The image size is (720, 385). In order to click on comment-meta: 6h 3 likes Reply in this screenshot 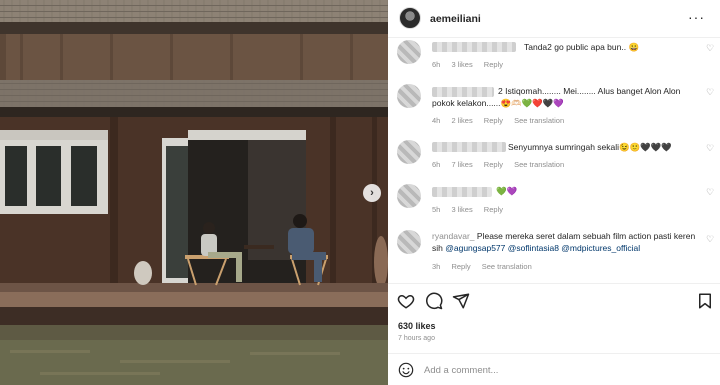, I will do `click(472, 64)`.